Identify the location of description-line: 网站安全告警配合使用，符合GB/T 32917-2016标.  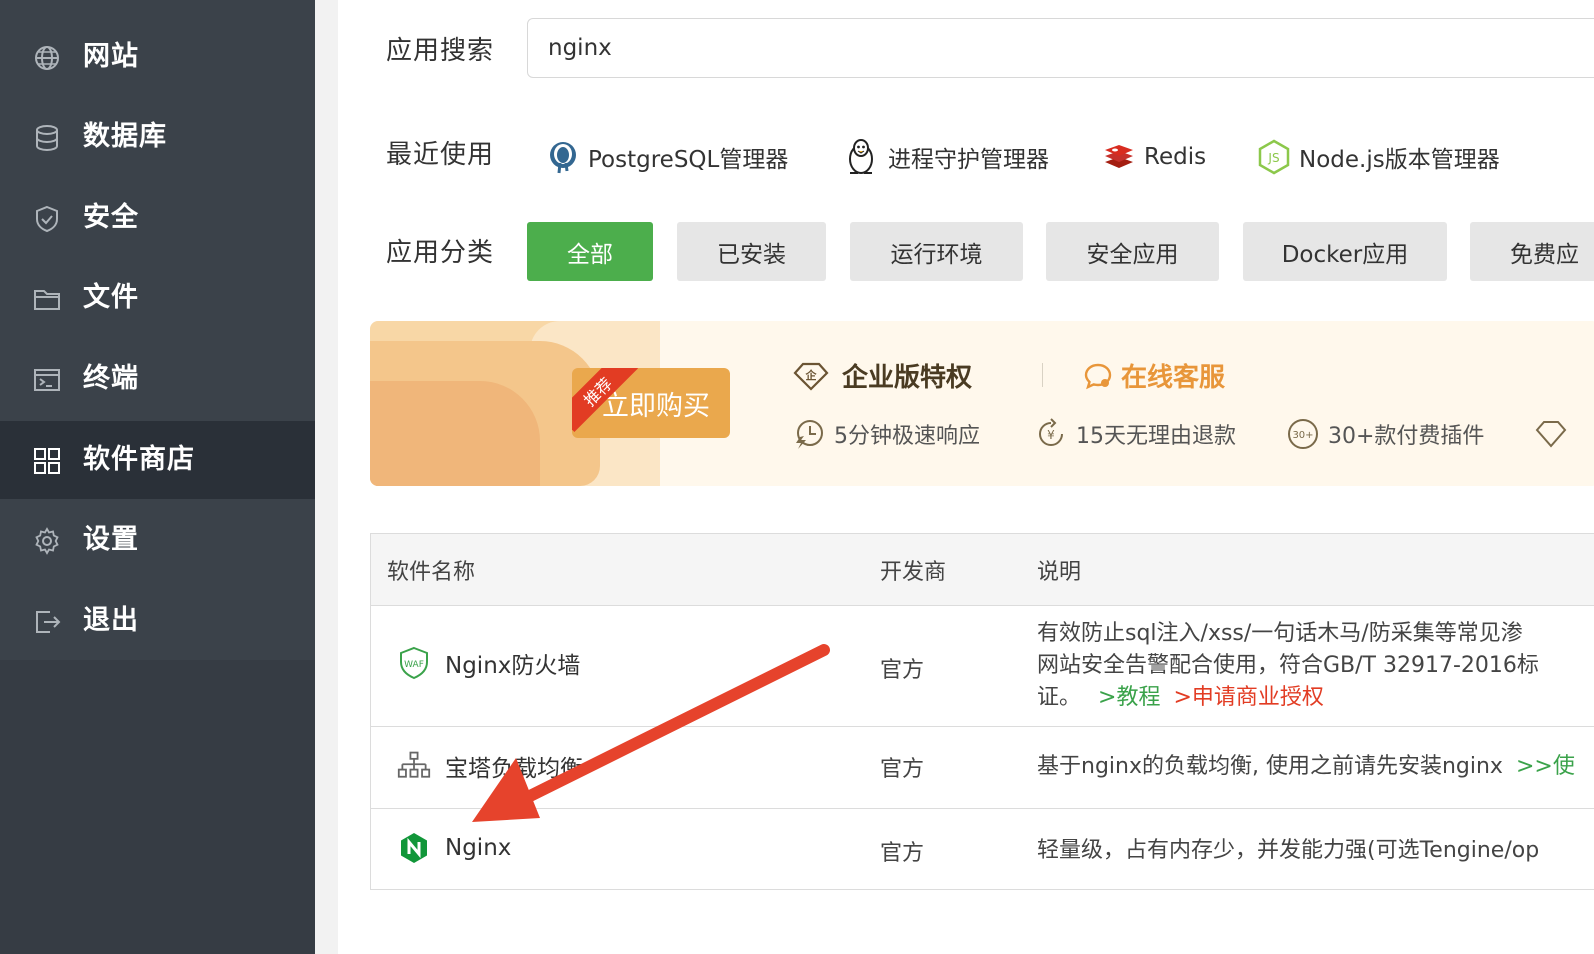
(1288, 665).